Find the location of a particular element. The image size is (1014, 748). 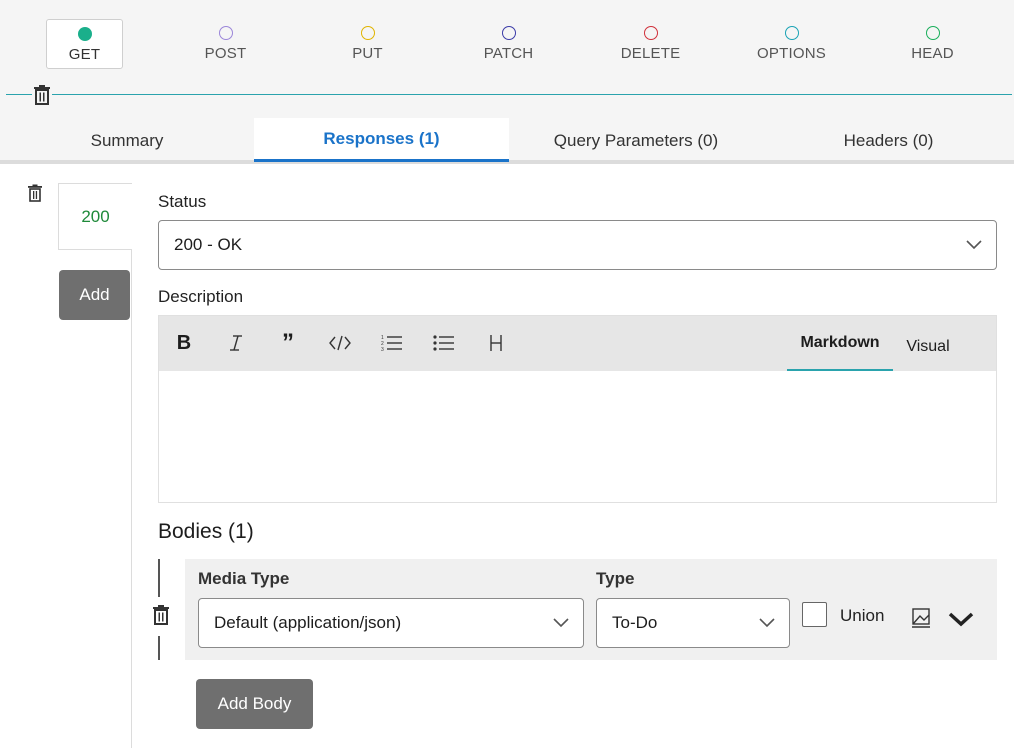

tab-responses: Responses (1) is located at coordinates (381, 140).